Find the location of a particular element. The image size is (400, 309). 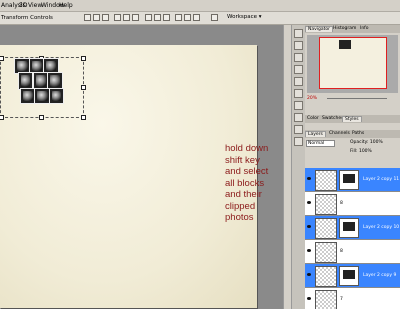

layer-name: Layer 2 copy 11 is located at coordinates (381, 179).